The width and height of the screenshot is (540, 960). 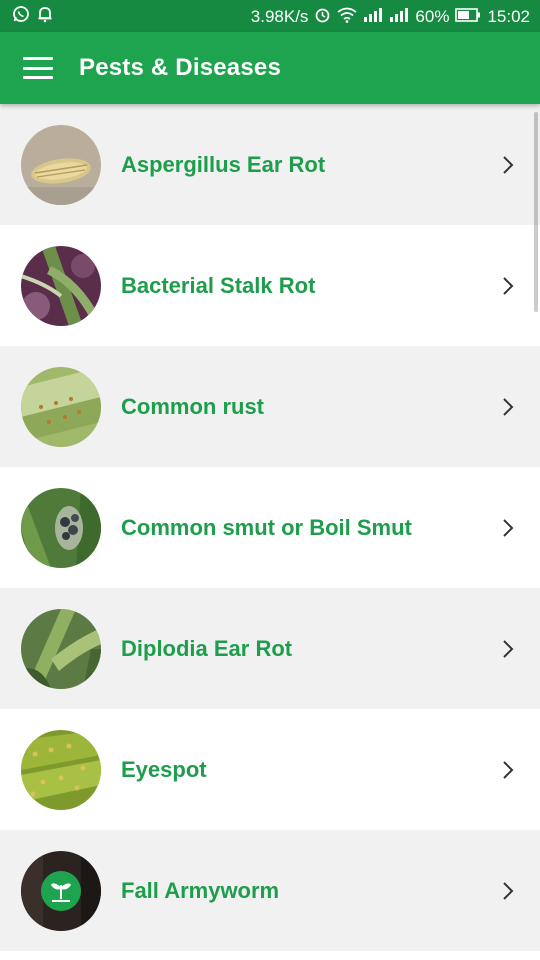 I want to click on item-label: Common smut or Boil Smut, so click(x=266, y=527).